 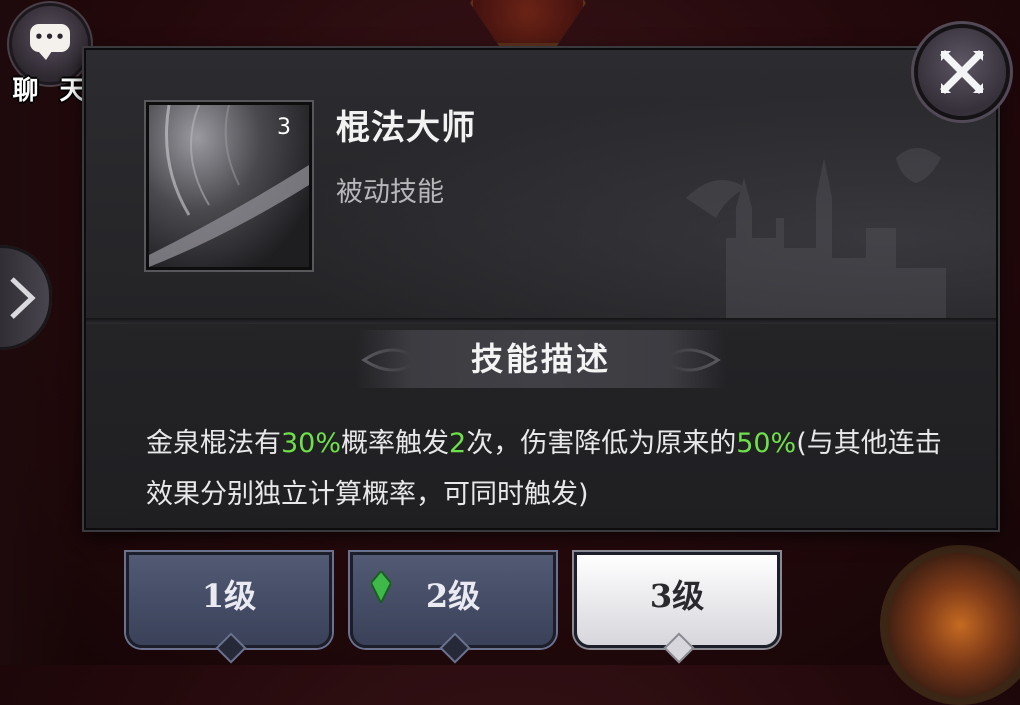 I want to click on chat-label: 聊 天, so click(x=52, y=91).